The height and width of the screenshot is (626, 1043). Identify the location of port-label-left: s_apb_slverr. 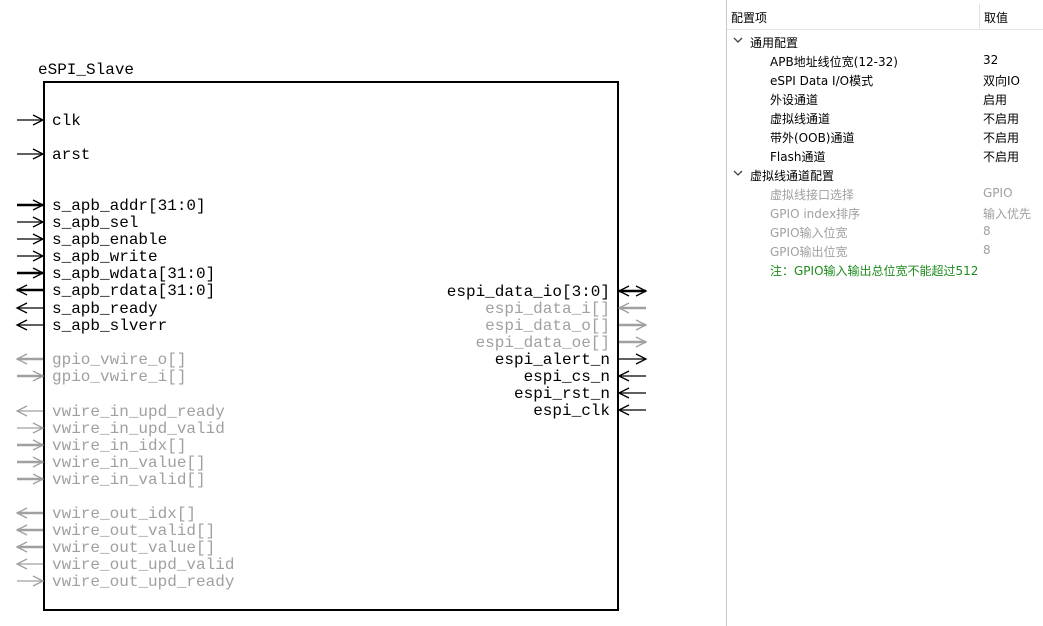
(109, 326).